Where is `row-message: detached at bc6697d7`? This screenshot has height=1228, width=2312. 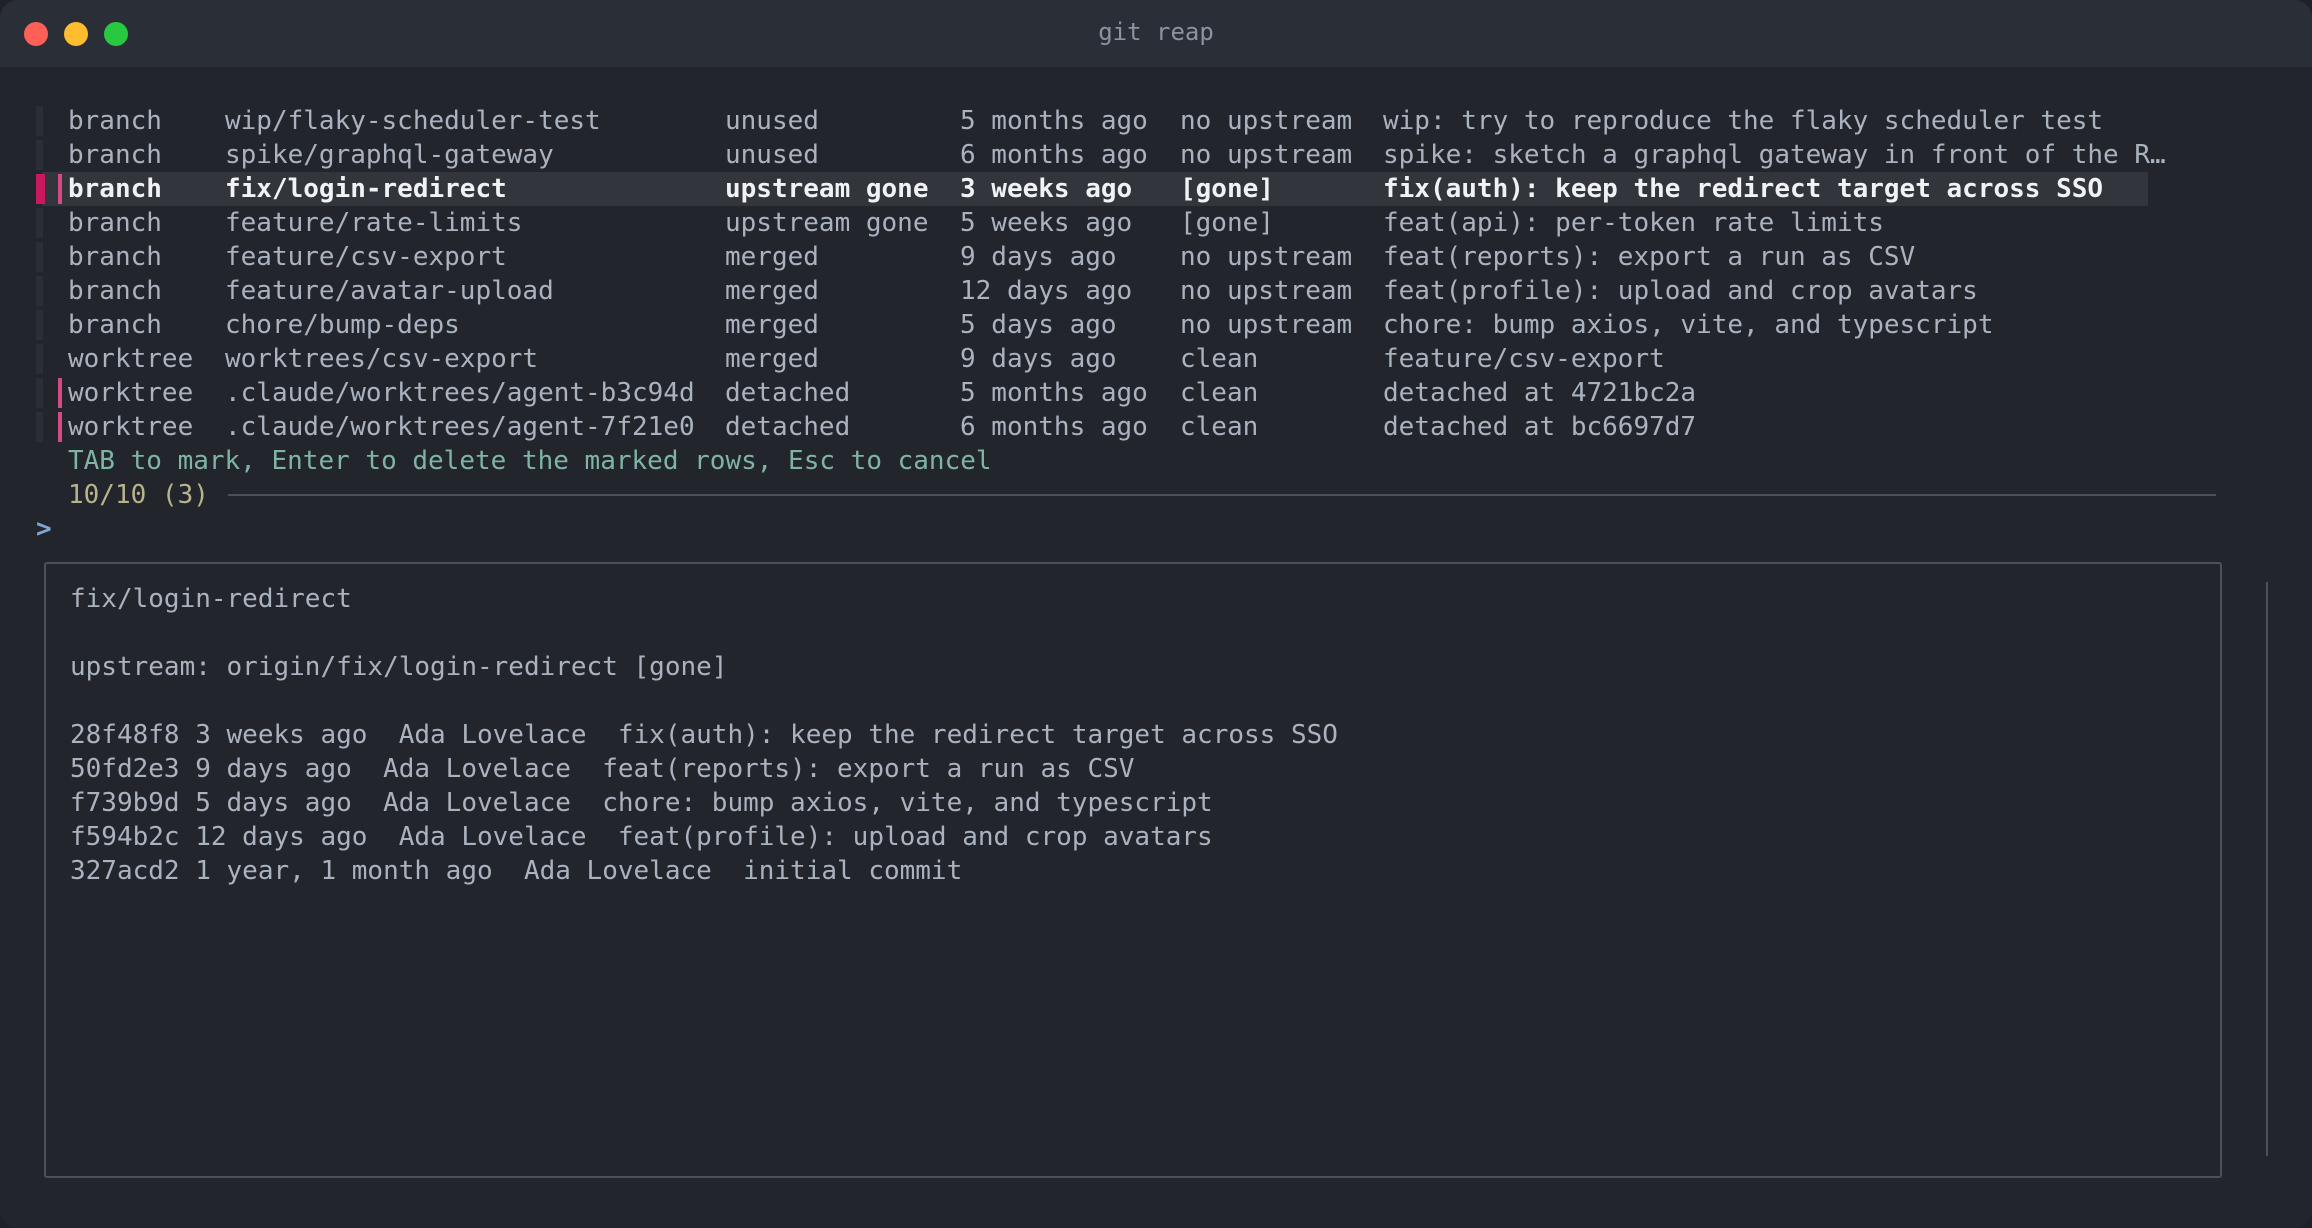 row-message: detached at bc6697d7 is located at coordinates (1540, 427).